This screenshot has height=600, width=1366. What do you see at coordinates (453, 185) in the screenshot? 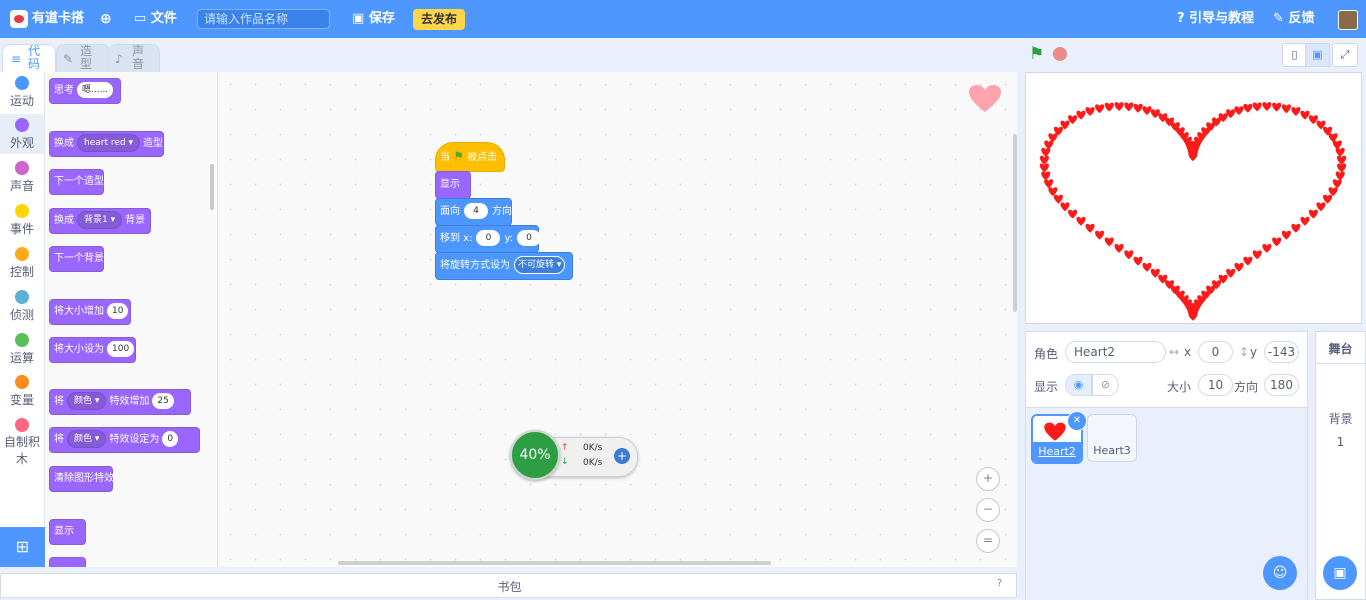
I see `script-show-block: 显示` at bounding box center [453, 185].